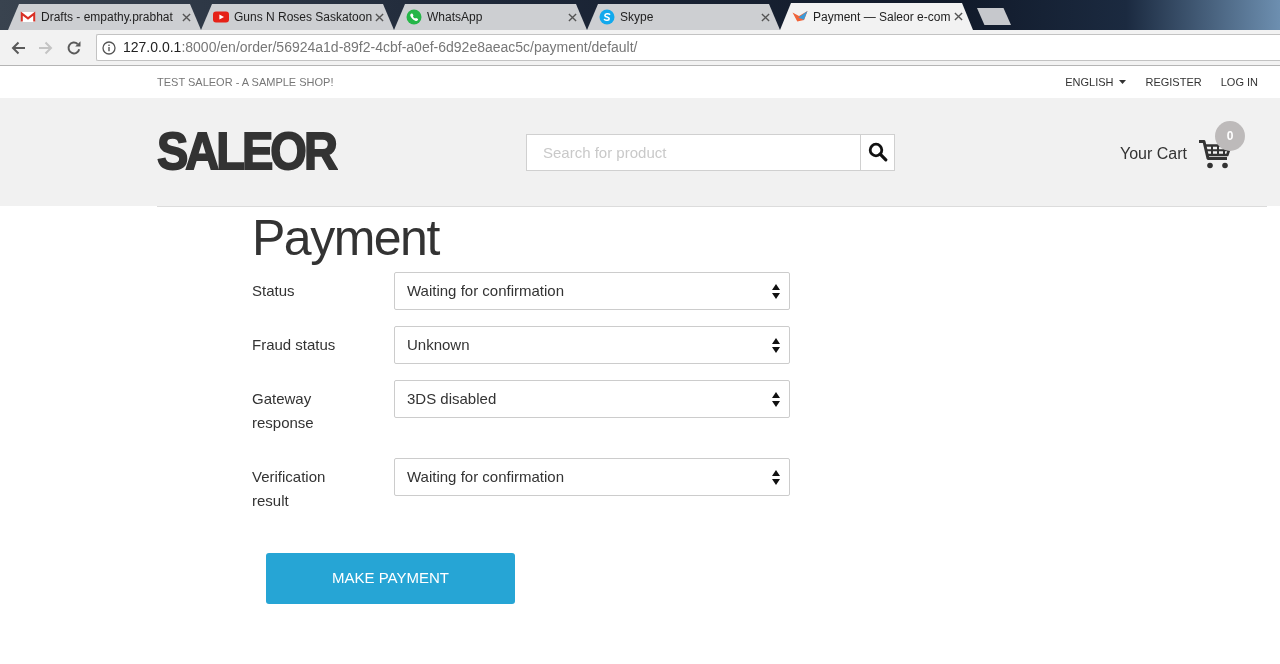 This screenshot has width=1280, height=664. What do you see at coordinates (274, 291) in the screenshot?
I see `field-label: Status` at bounding box center [274, 291].